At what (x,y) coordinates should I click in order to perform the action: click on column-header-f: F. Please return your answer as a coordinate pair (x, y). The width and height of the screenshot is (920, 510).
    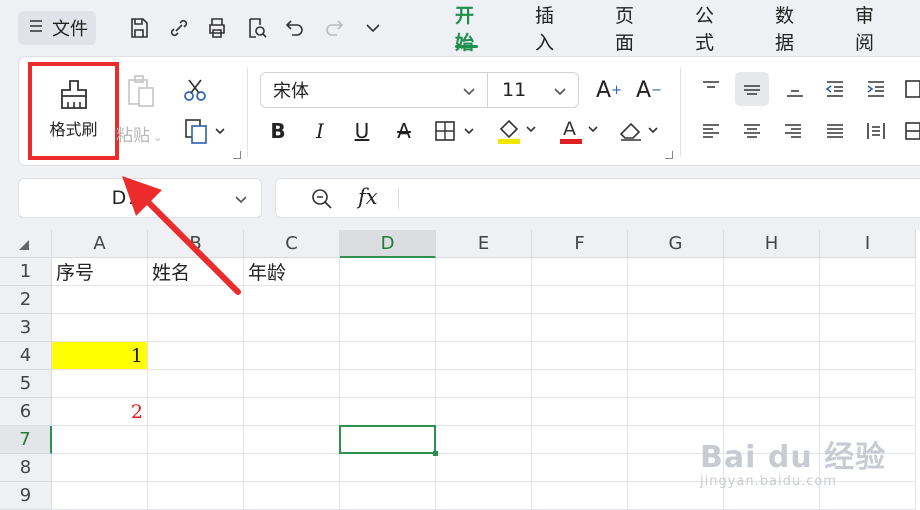
    Looking at the image, I should click on (580, 244).